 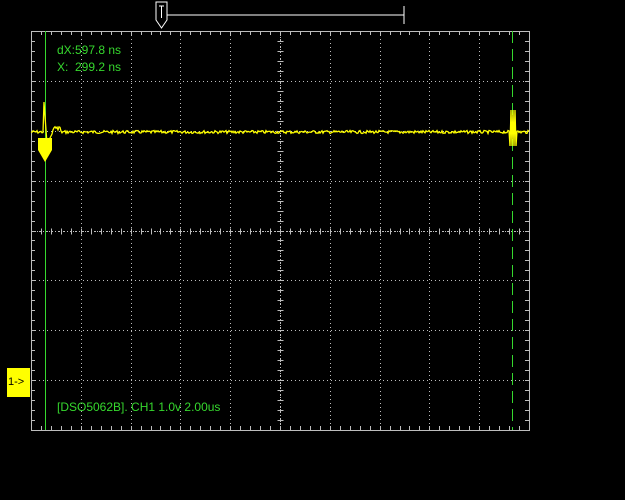 I want to click on channel-1-marker: 1->, so click(x=18, y=382).